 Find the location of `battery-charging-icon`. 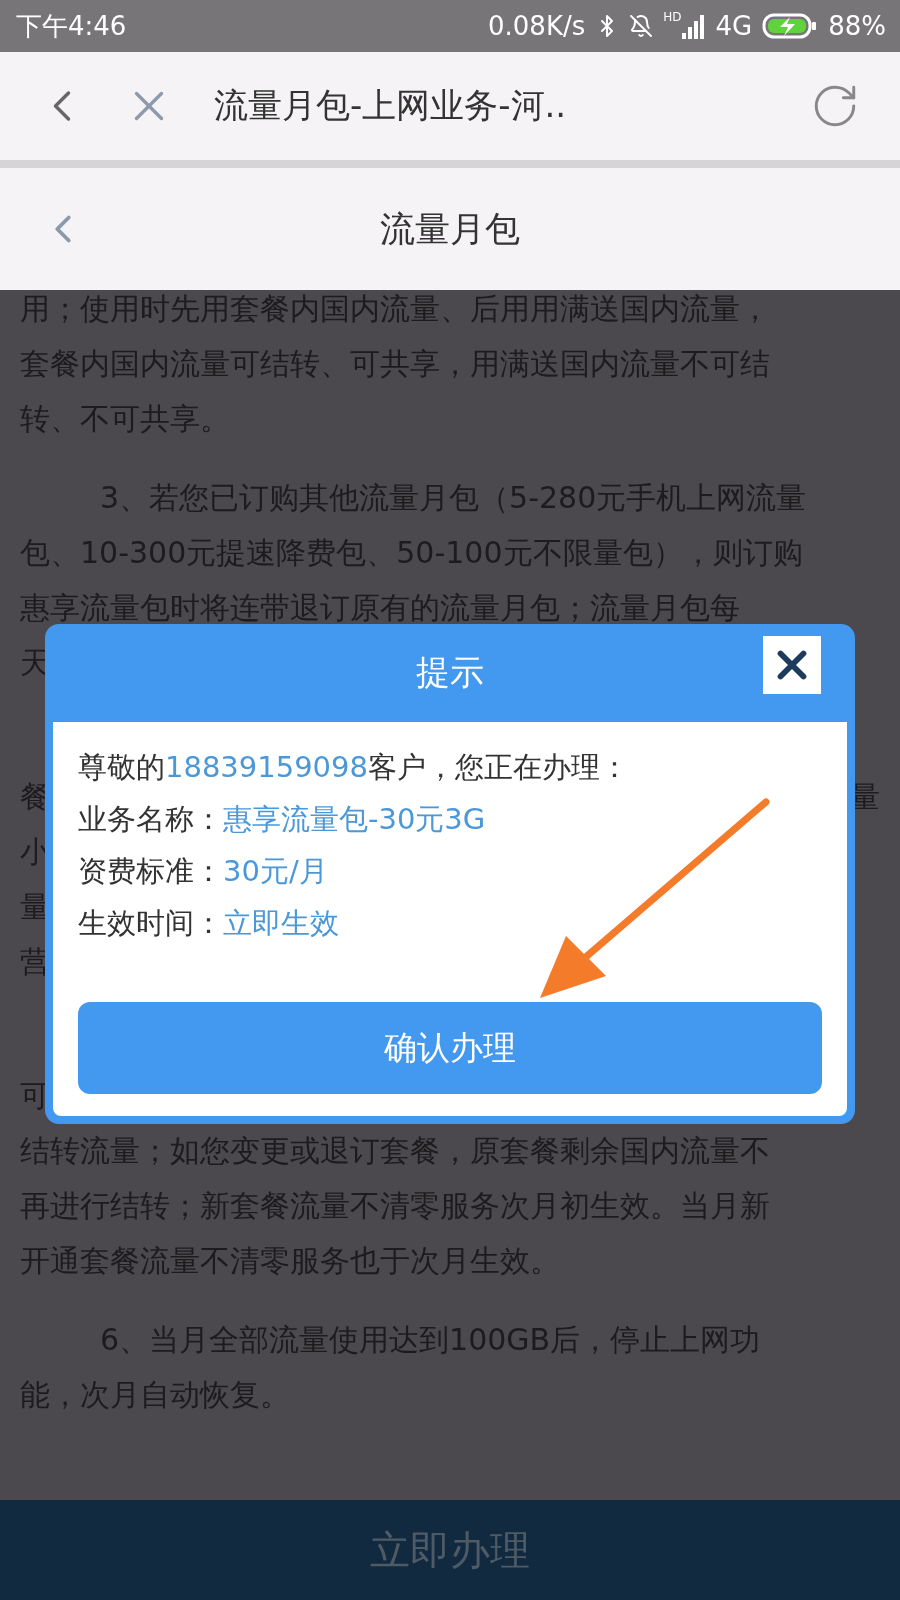

battery-charging-icon is located at coordinates (790, 26).